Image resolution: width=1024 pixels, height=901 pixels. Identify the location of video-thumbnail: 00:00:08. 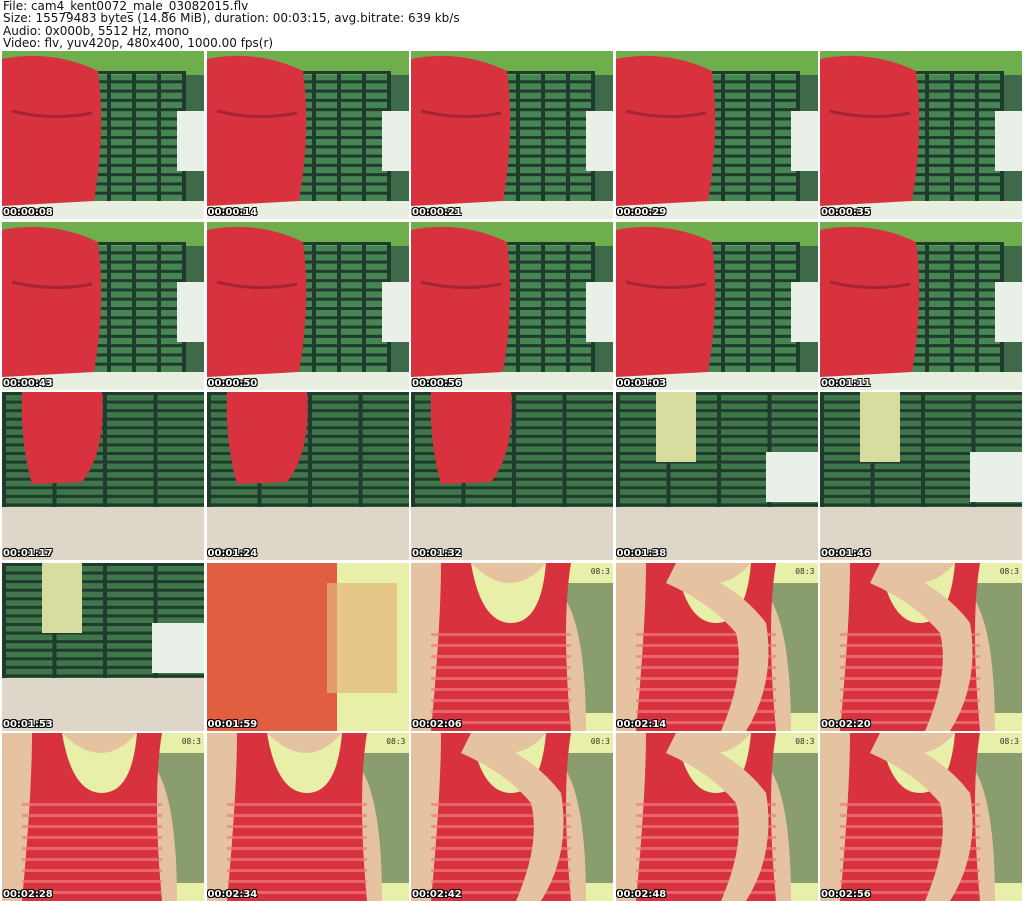
(103, 135).